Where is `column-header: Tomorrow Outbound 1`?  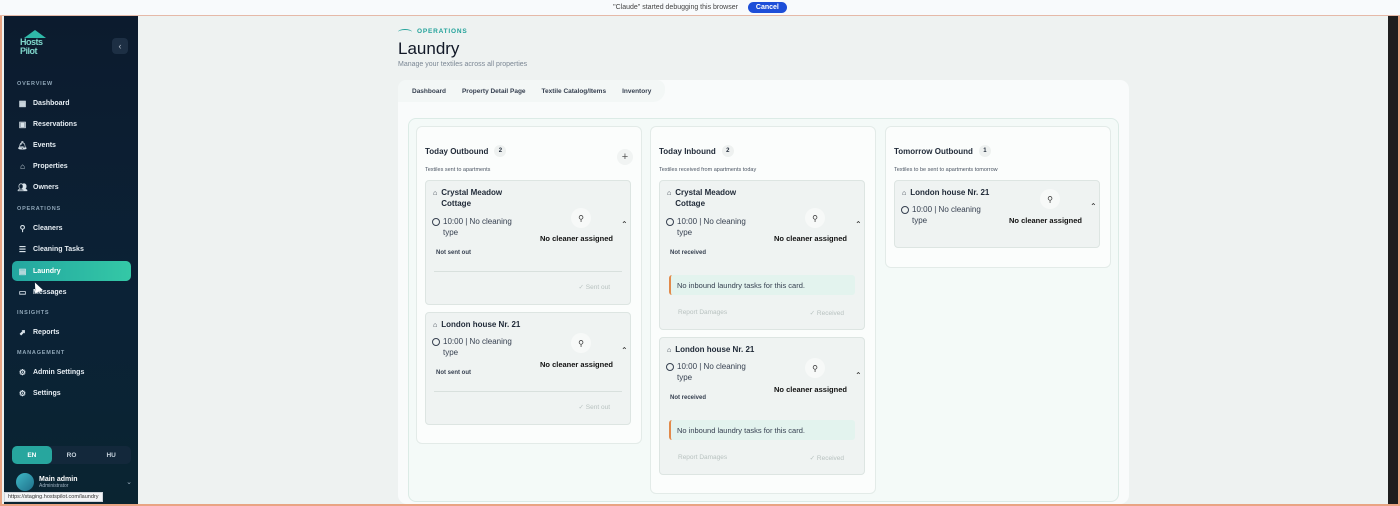 column-header: Tomorrow Outbound 1 is located at coordinates (942, 151).